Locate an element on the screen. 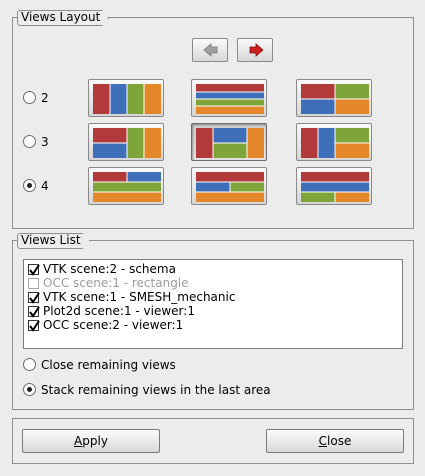 The image size is (425, 476). layout-4-middle-split-icon is located at coordinates (230, 187).